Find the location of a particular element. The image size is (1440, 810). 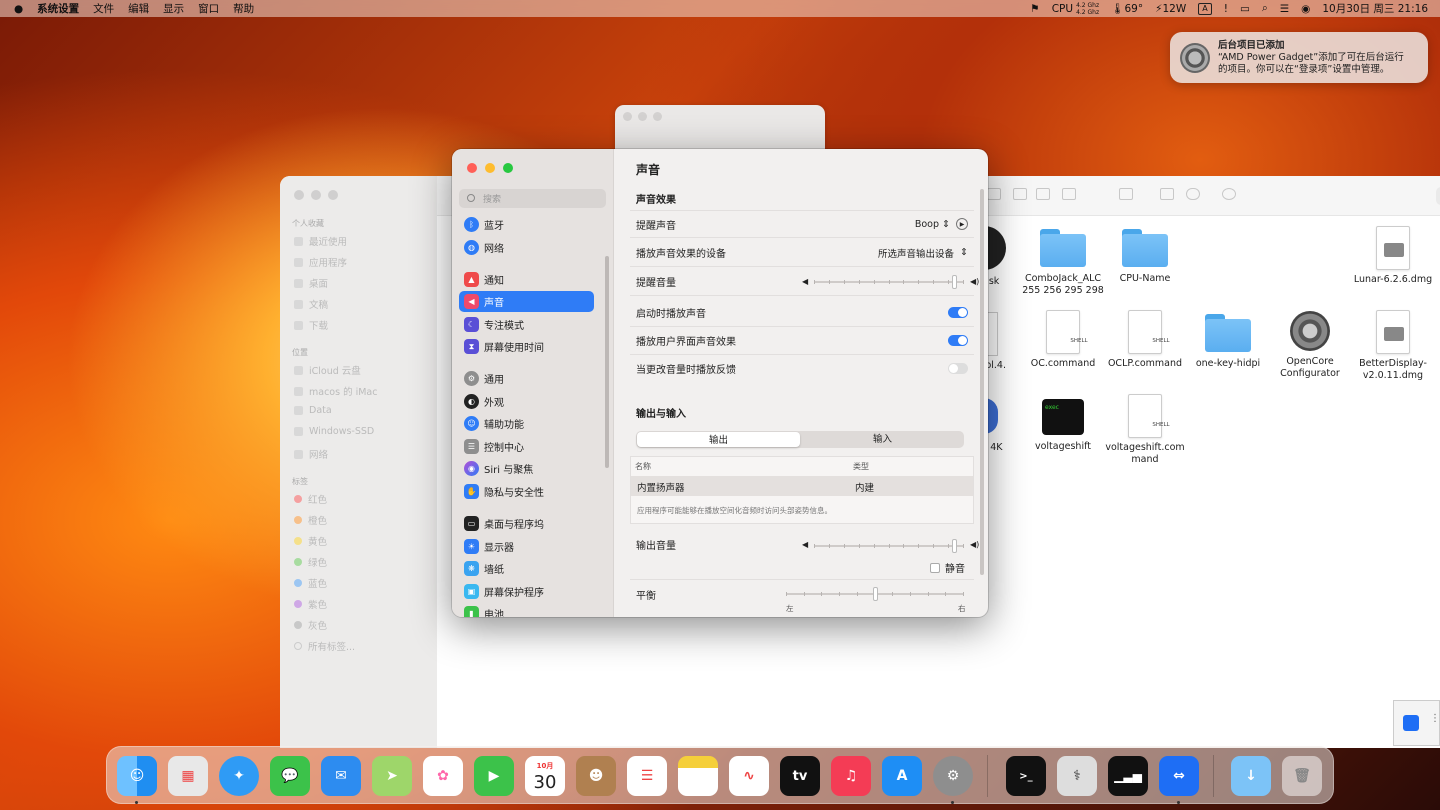

sidebar-item-siri: ◉ Siri 与聚焦 is located at coordinates (526, 468).